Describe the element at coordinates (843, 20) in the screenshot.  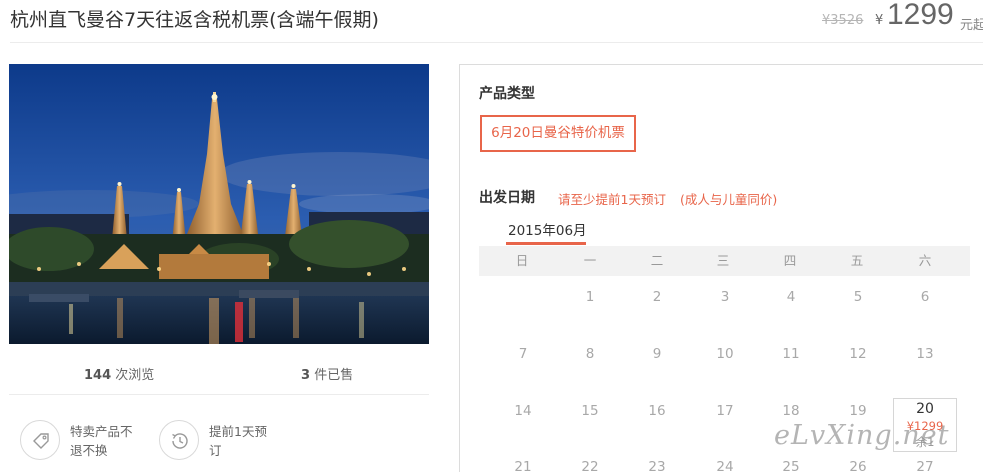
I see `original-price: ¥3526` at that location.